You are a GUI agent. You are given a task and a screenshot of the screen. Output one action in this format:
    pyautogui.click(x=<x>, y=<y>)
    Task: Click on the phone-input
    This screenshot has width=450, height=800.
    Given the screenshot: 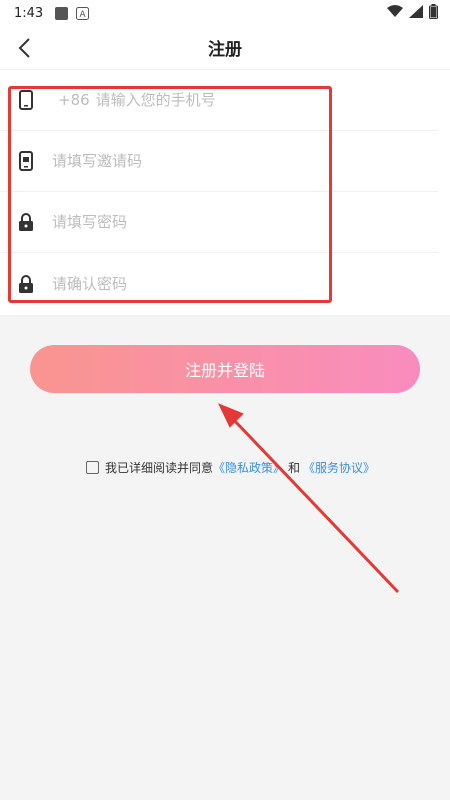 What is the action you would take?
    pyautogui.click(x=245, y=100)
    